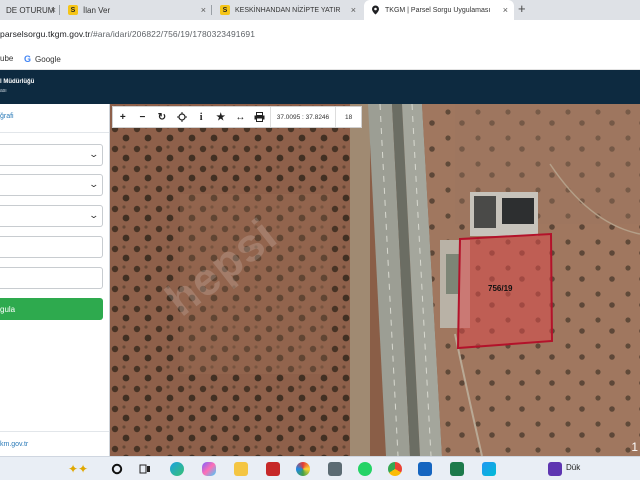 The image size is (640, 480). I want to click on task-view-icon, so click(145, 469).